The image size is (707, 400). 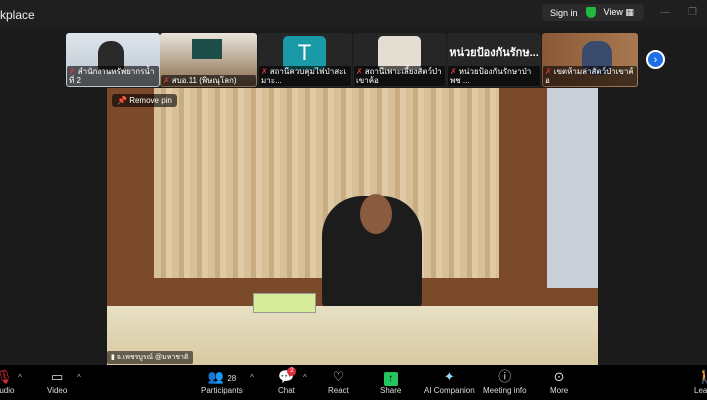 I want to click on avatar, so click(x=399, y=53).